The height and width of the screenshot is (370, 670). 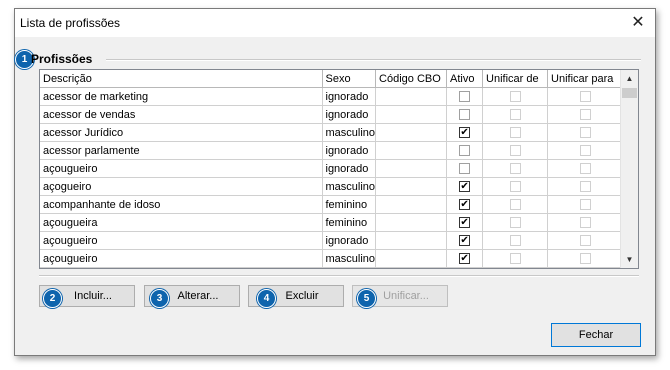 I want to click on table-row: açogueiro masculino ✔, so click(x=332, y=186).